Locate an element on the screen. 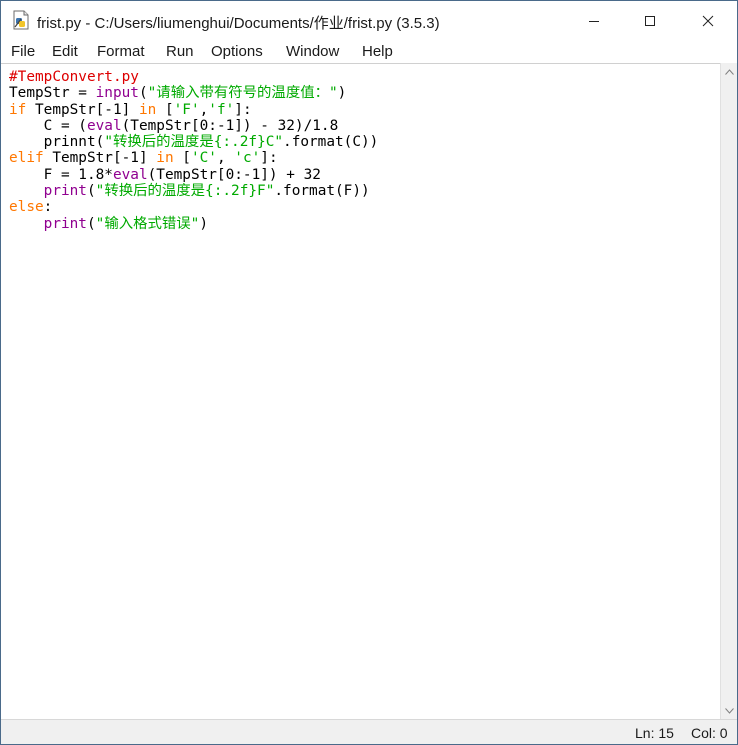 Image resolution: width=738 pixels, height=745 pixels. code-token: .format(C)) is located at coordinates (331, 142).